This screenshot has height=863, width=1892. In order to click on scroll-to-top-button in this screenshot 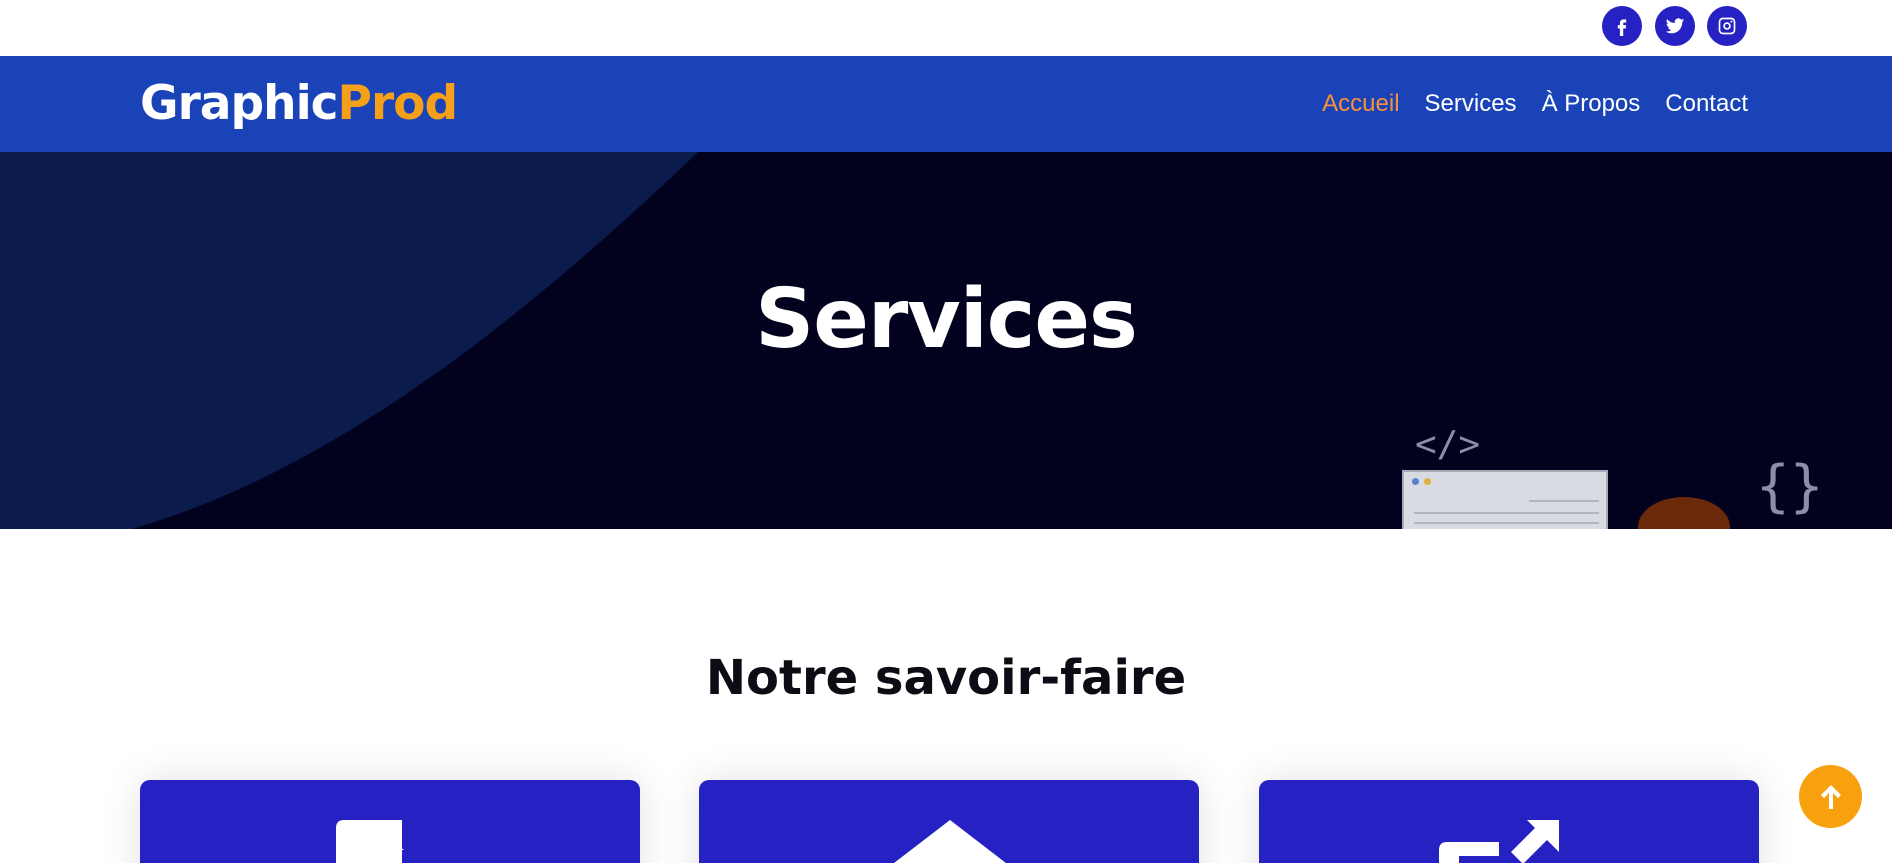, I will do `click(1830, 796)`.